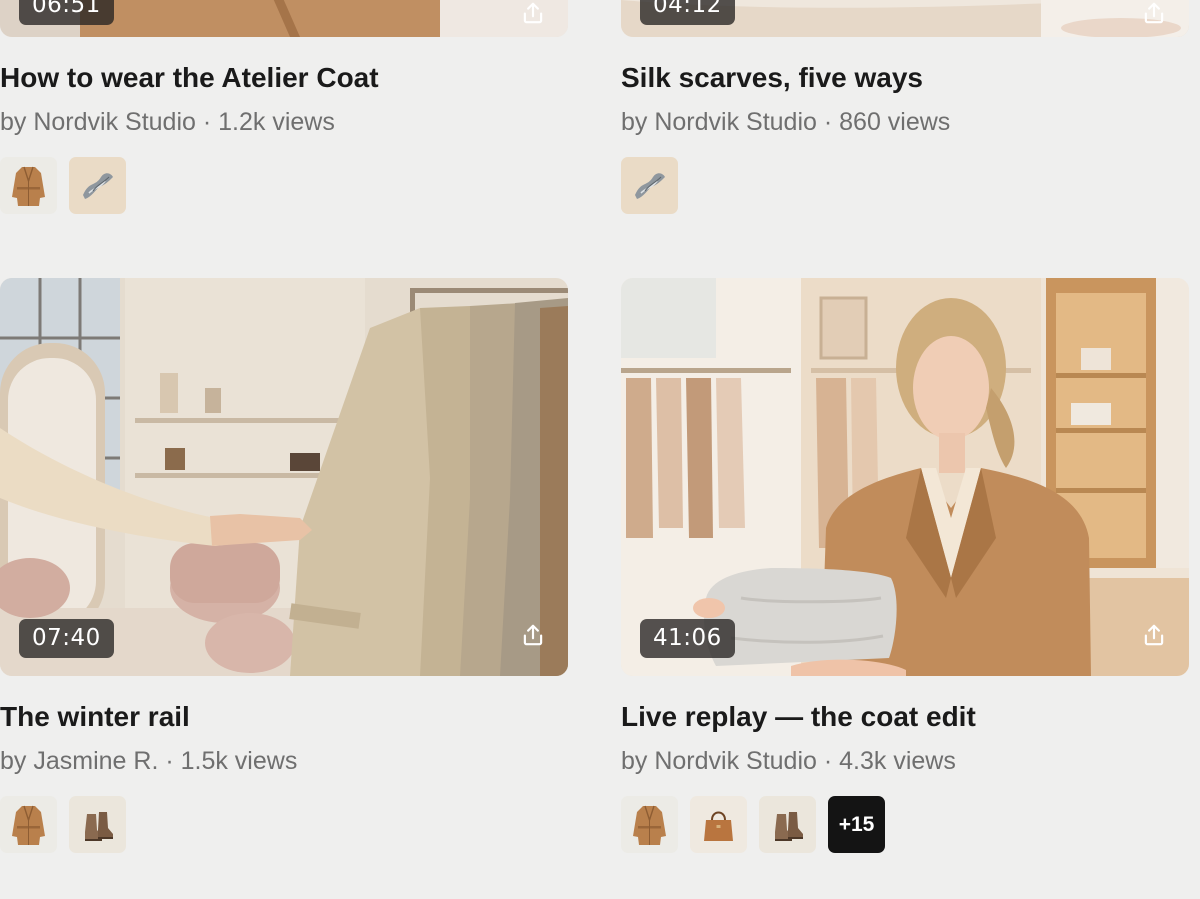 This screenshot has width=1200, height=899. What do you see at coordinates (788, 761) in the screenshot?
I see `video-meta: by Nordvik Studio · 4.3k views` at bounding box center [788, 761].